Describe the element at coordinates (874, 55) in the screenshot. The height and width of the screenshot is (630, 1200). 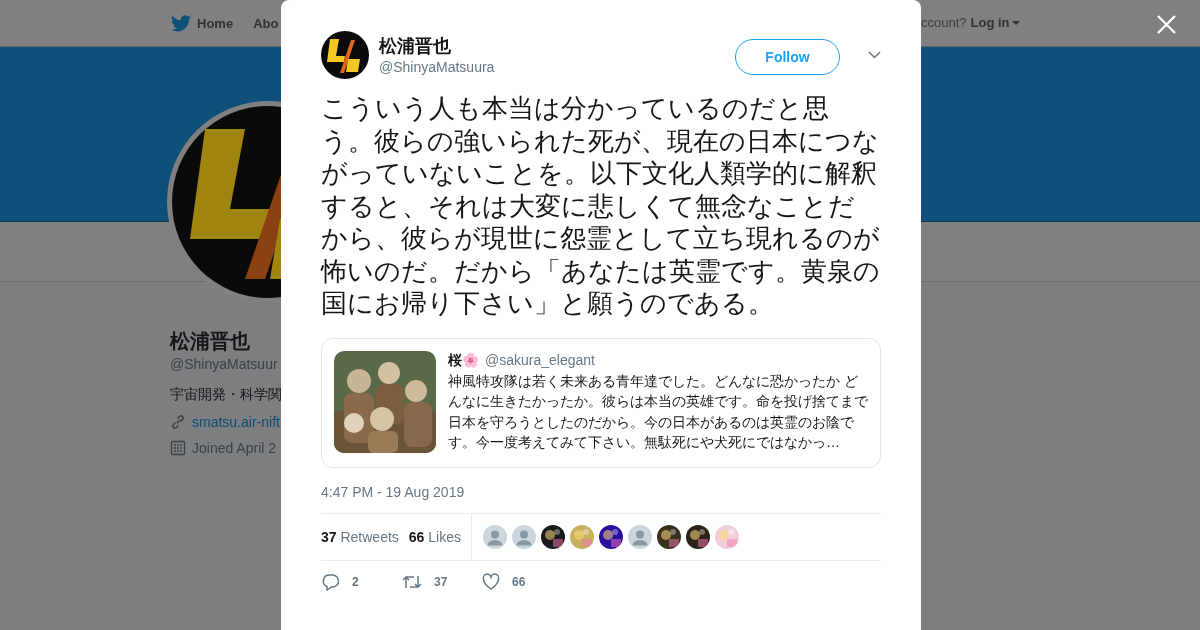
I see `chevron-down-icon` at that location.